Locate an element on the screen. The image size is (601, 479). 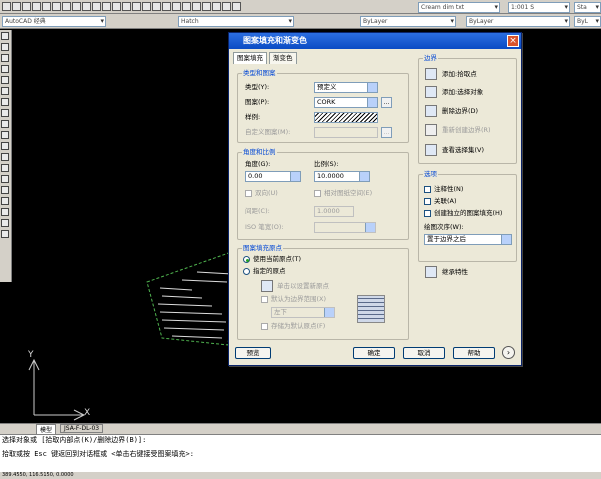
point-icon is located at coordinates (5, 179).